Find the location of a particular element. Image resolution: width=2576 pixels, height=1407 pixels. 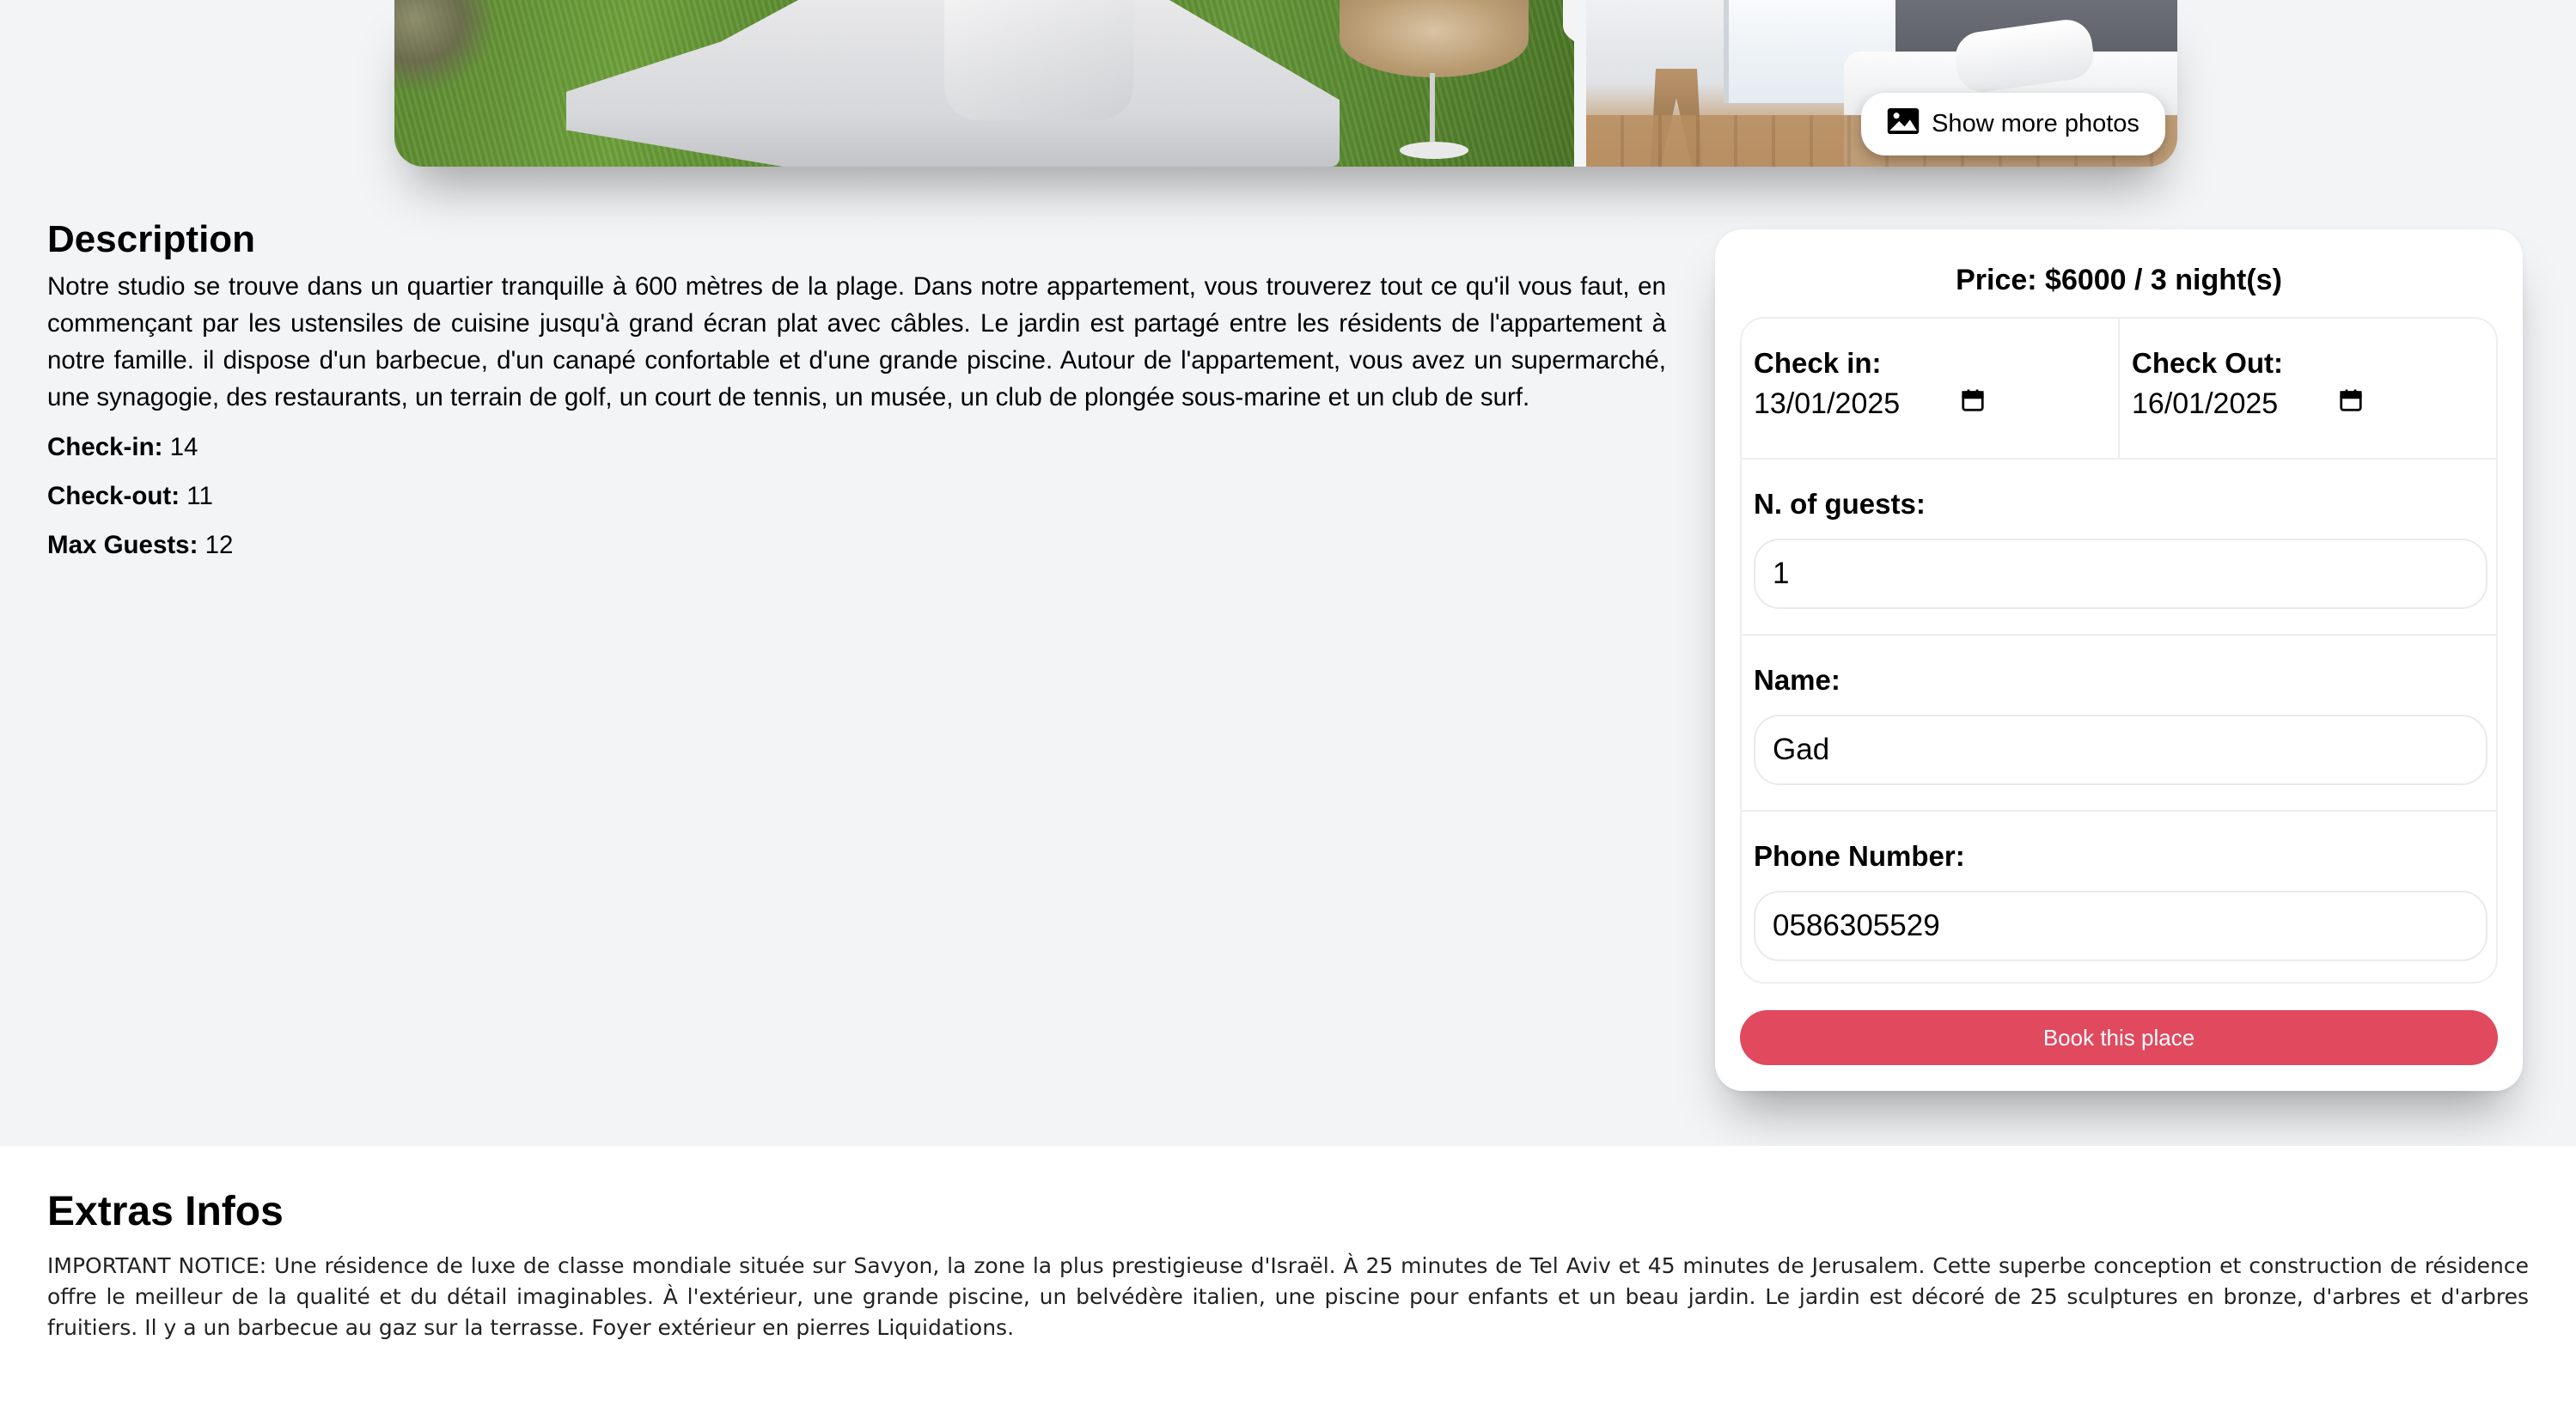

extras-title: Extras Infos is located at coordinates (165, 1211).